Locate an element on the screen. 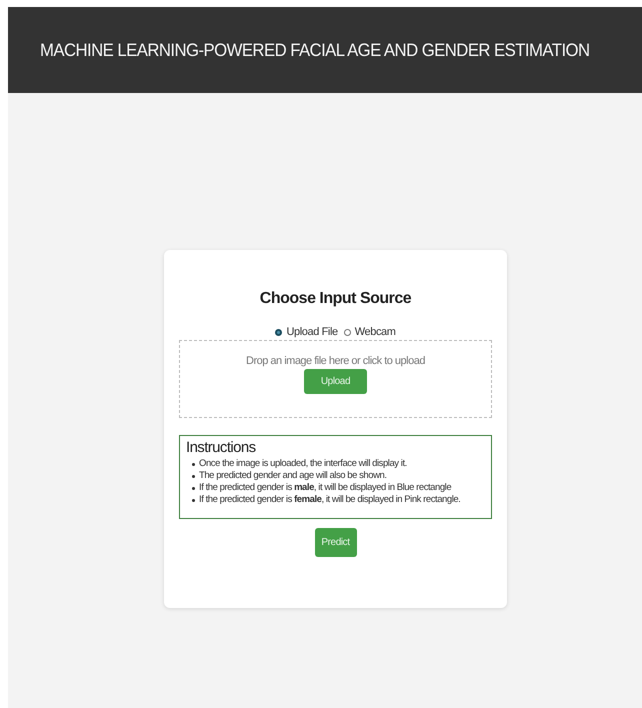  page-title: MACHINE LEARNING-POWERED FACIAL AGE AND GENDER ESTIMATION is located at coordinates (315, 50).